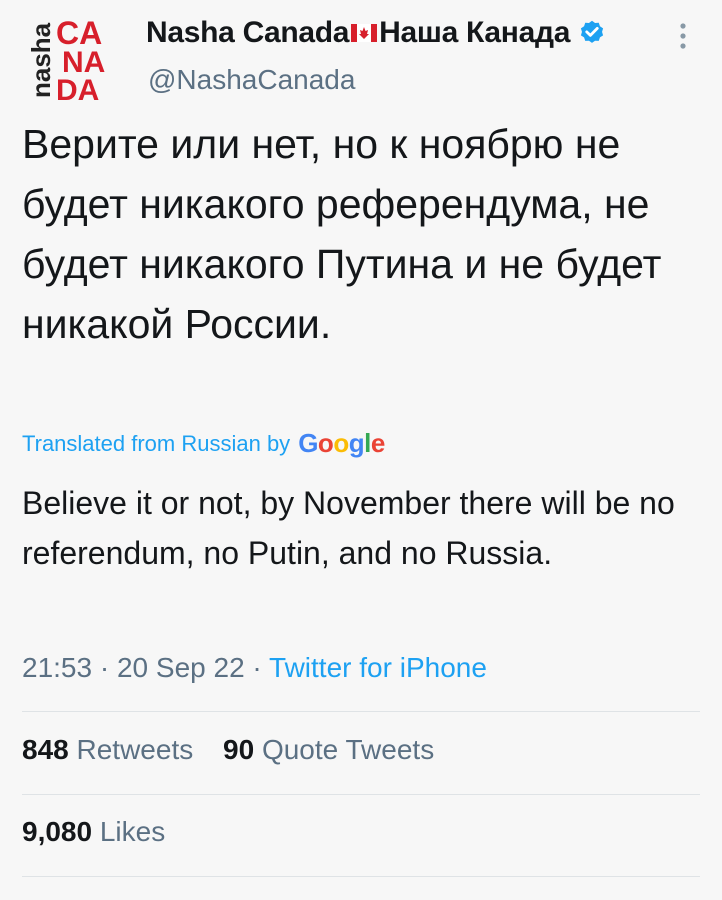 The height and width of the screenshot is (900, 722). I want to click on likes-stats-row: 9,080 Likes, so click(104, 832).